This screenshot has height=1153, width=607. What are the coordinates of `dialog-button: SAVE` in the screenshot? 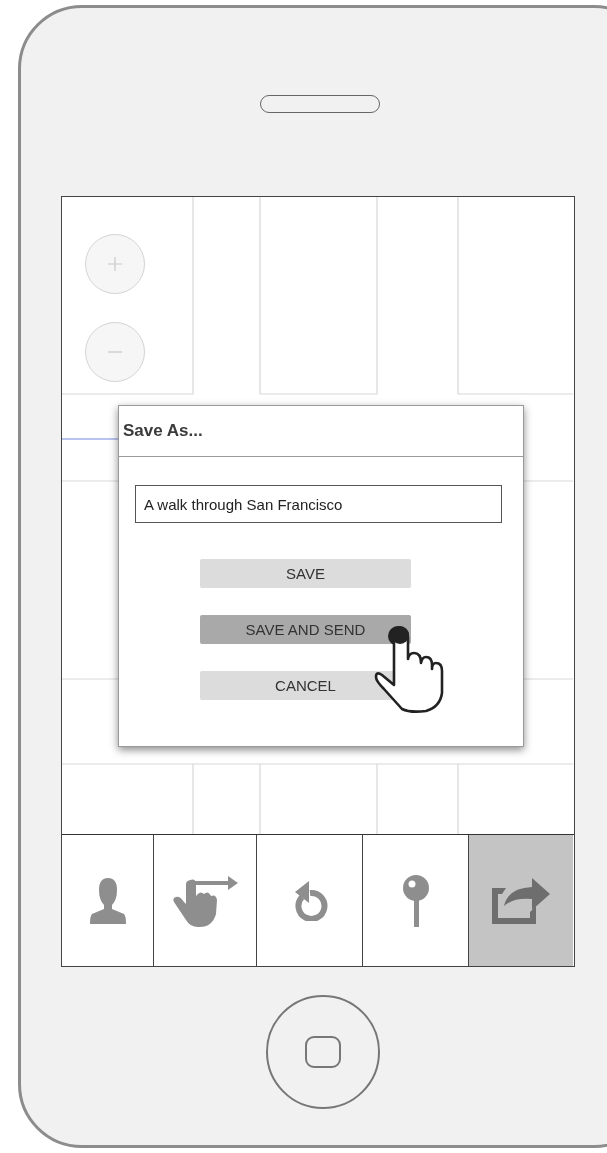 It's located at (305, 573).